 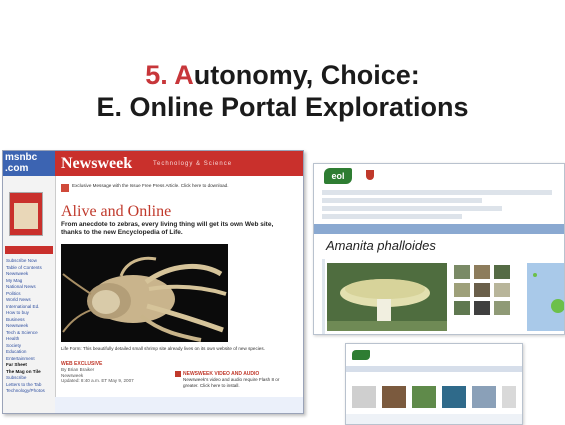 I want to click on shrimp-photo, so click(x=144, y=293).